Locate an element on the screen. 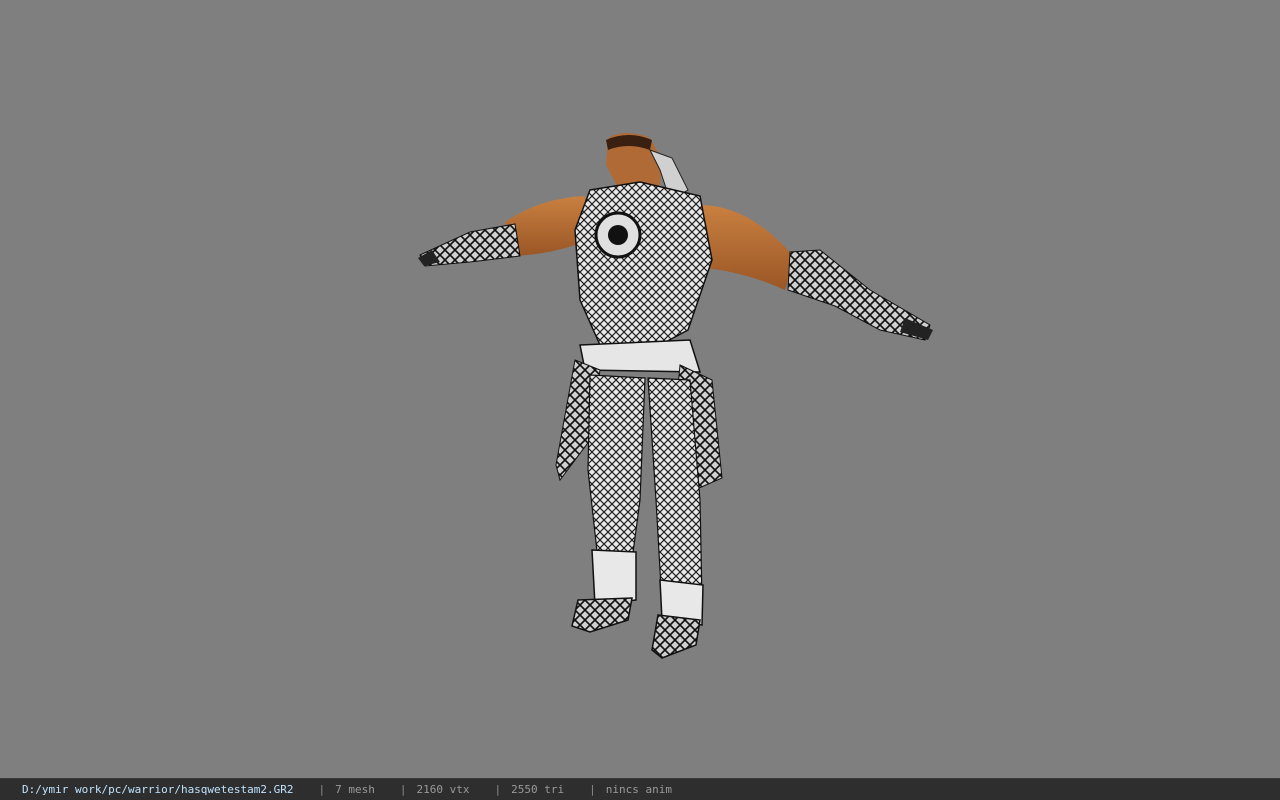 Image resolution: width=1280 pixels, height=800 pixels. animation-status: nincs anim is located at coordinates (638, 789).